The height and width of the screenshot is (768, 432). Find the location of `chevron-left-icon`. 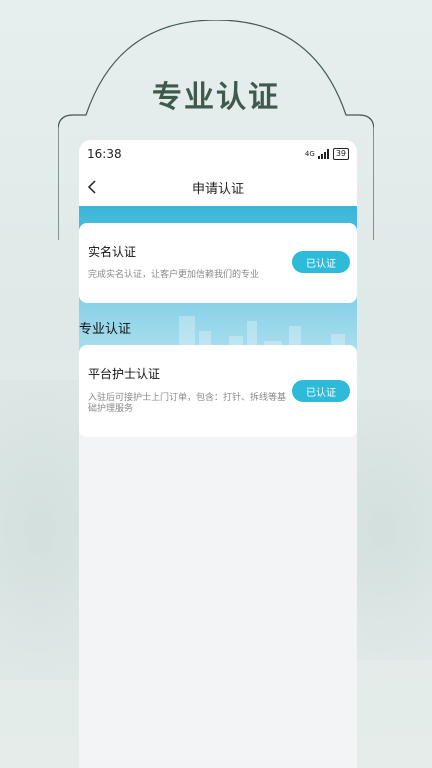

chevron-left-icon is located at coordinates (93, 187).